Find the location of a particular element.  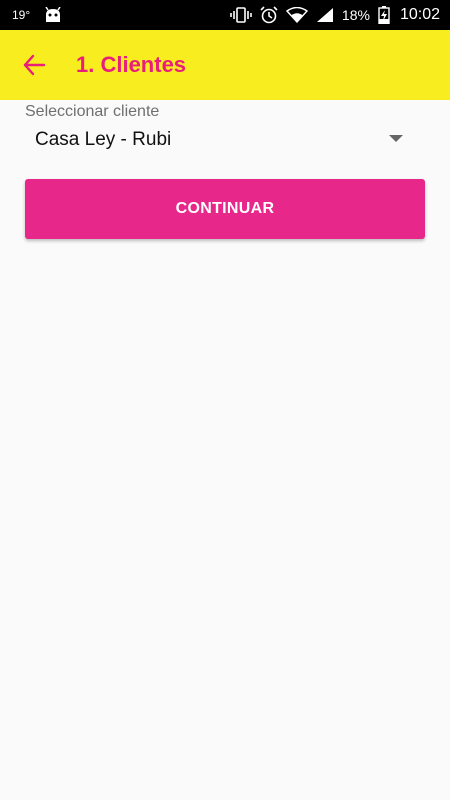

page-title: 1. Clientes is located at coordinates (131, 64).